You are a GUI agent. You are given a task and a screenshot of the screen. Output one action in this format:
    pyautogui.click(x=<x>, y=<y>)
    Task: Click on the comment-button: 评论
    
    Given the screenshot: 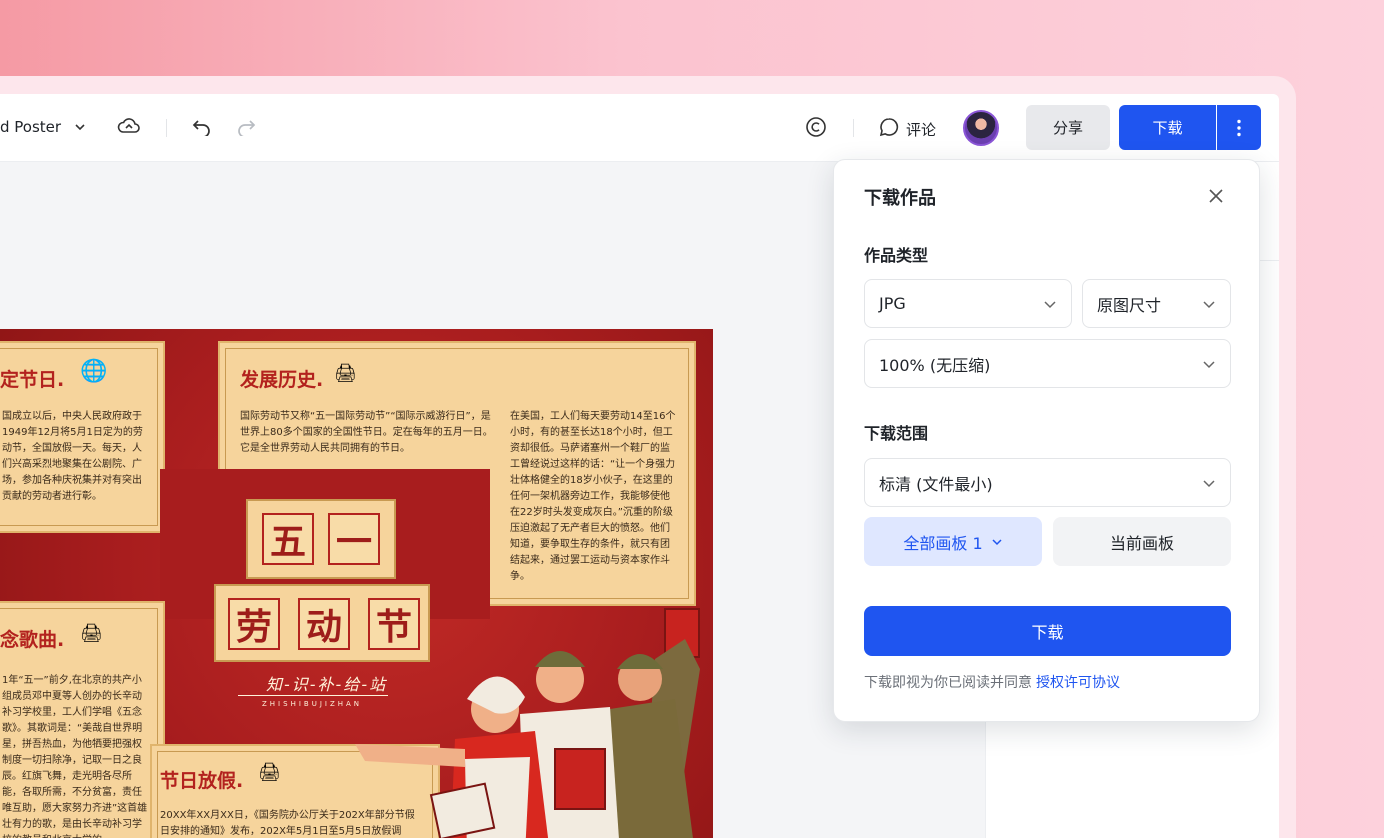 What is the action you would take?
    pyautogui.click(x=907, y=129)
    